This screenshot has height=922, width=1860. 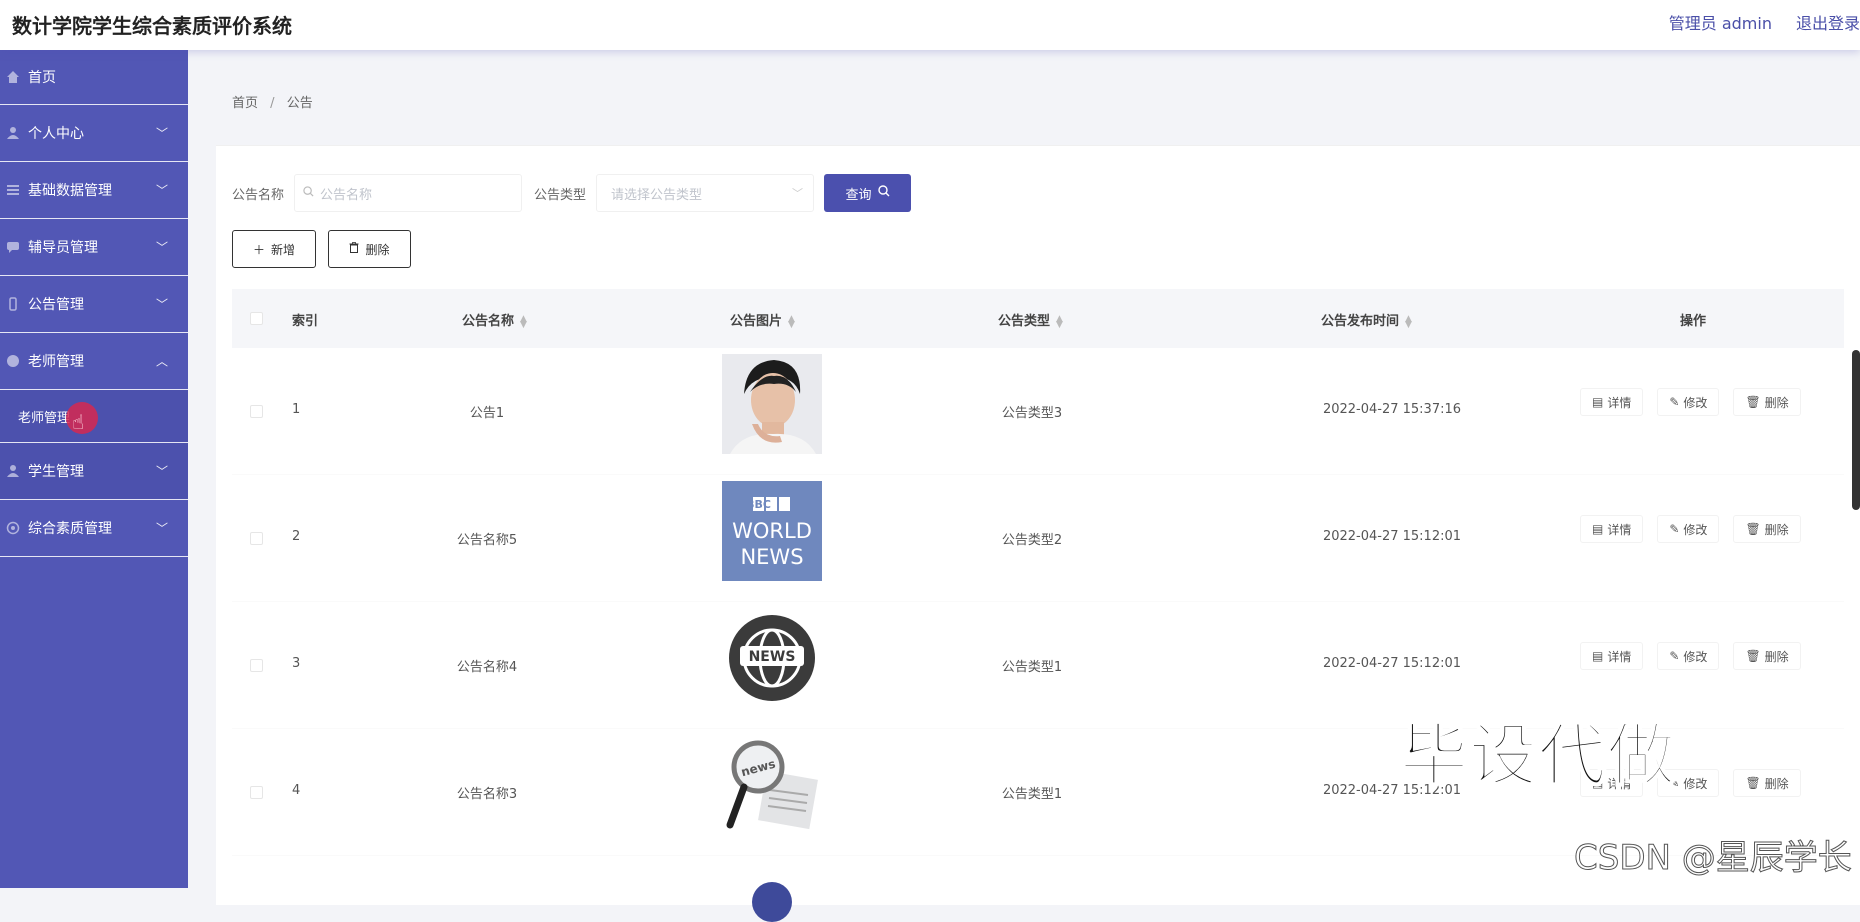 What do you see at coordinates (296, 790) in the screenshot?
I see `cell-index: 4` at bounding box center [296, 790].